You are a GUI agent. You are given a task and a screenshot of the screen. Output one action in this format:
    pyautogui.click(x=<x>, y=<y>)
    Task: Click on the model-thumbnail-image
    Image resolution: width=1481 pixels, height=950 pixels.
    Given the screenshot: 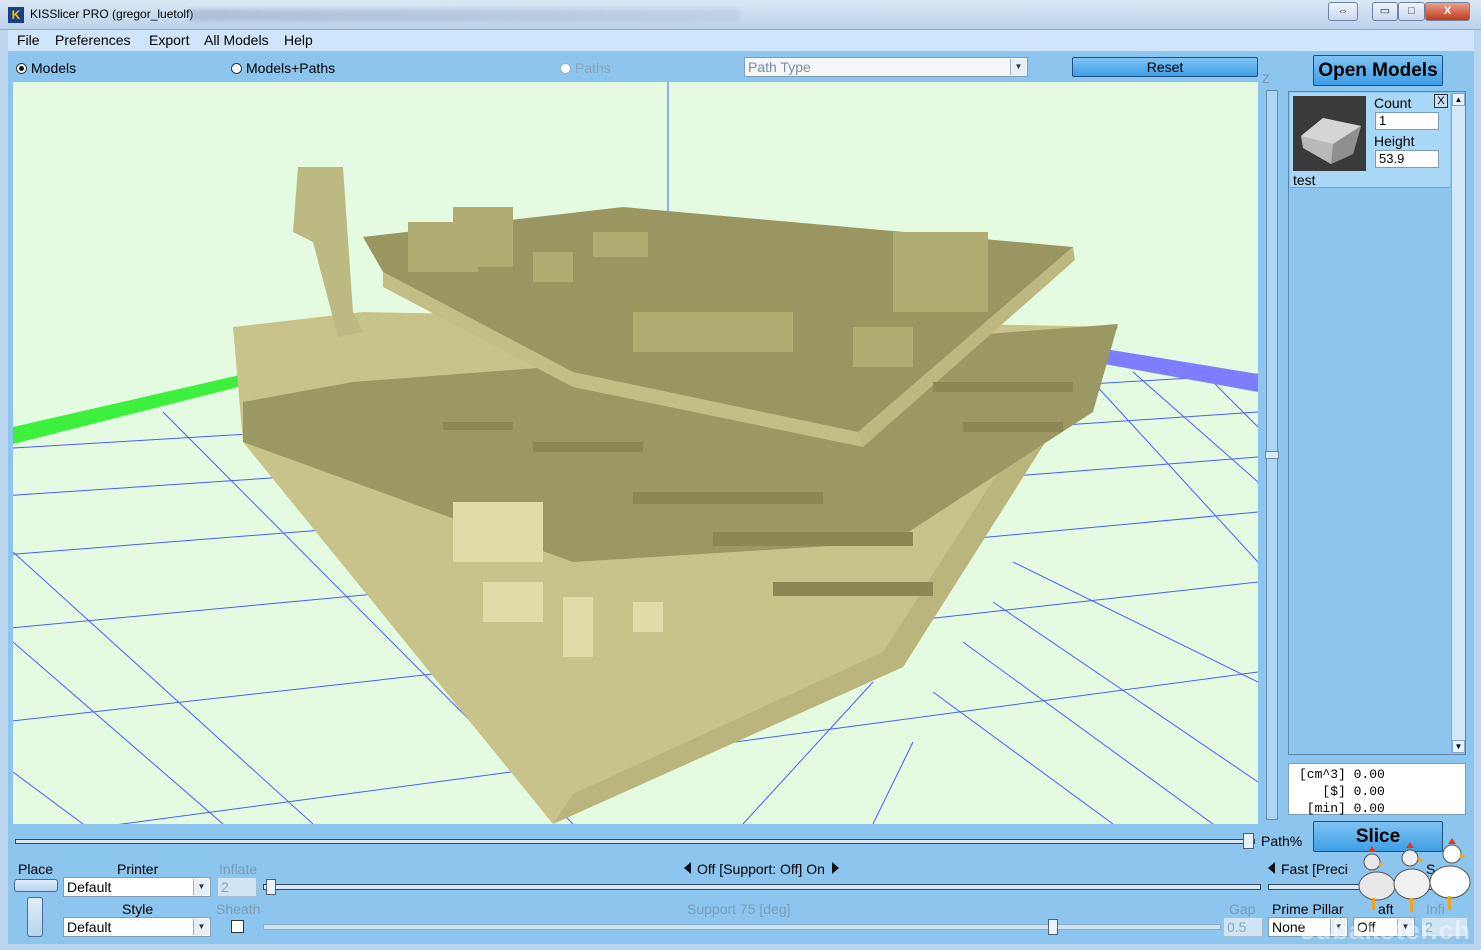 What is the action you would take?
    pyautogui.click(x=1331, y=141)
    